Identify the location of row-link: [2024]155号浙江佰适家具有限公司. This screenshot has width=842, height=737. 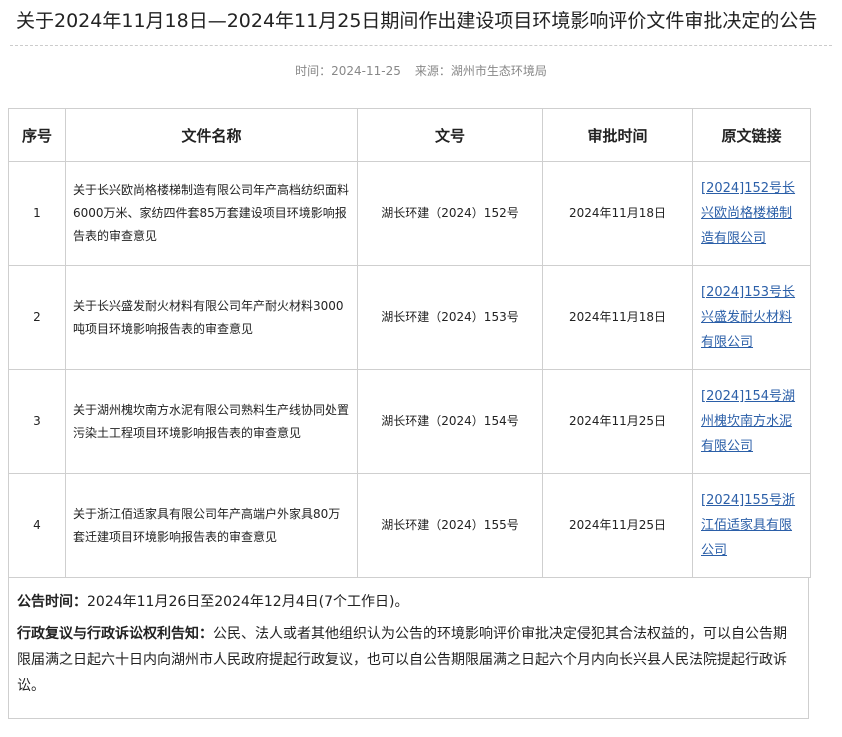
(751, 525).